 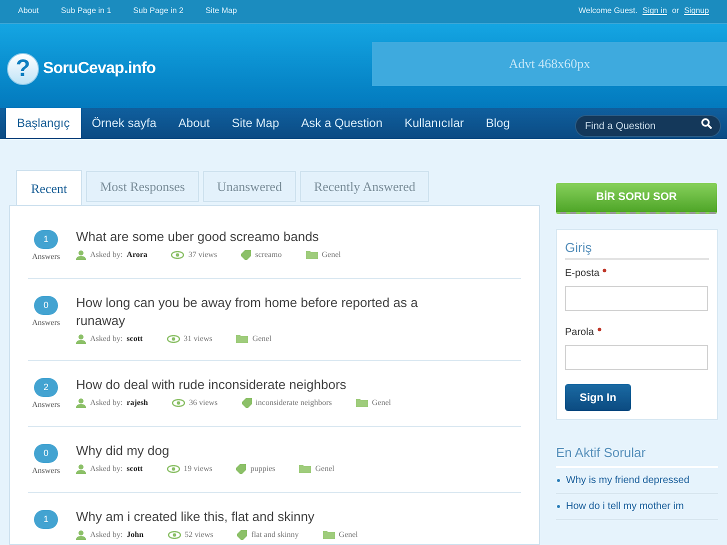 What do you see at coordinates (654, 11) in the screenshot?
I see `sign-in-link: Sign in` at bounding box center [654, 11].